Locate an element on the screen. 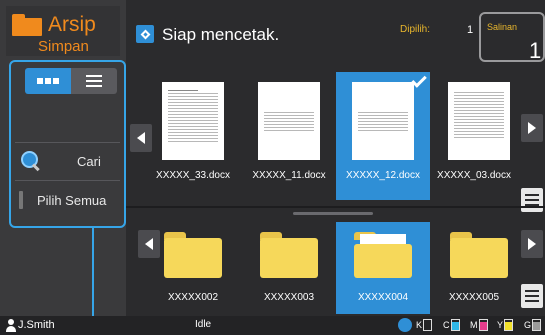 The height and width of the screenshot is (335, 545). document-name: XXXXX_11.docx is located at coordinates (289, 175).